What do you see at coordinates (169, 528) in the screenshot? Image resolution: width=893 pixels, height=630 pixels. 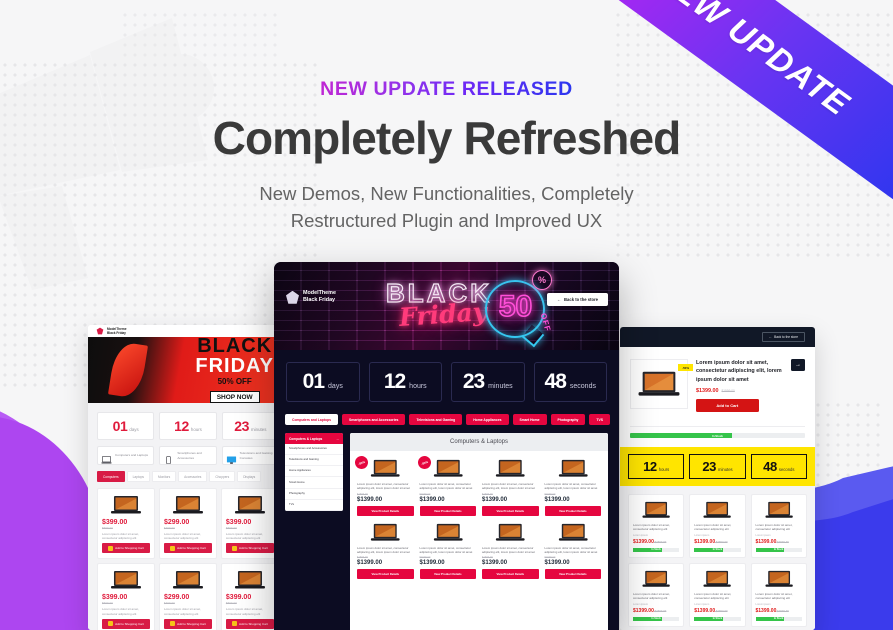 I see `left-product-old-price: $499.00` at bounding box center [169, 528].